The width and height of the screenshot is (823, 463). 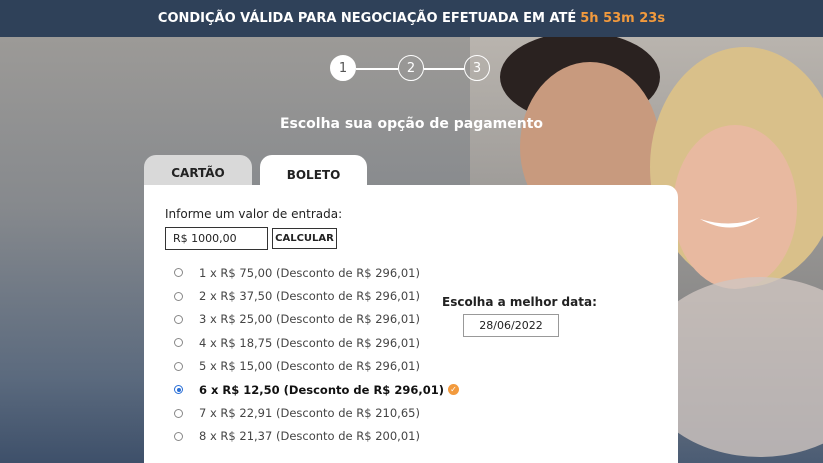 What do you see at coordinates (309, 296) in the screenshot?
I see `option-label: 2 x R$ 37,50 (Desconto de R$ 296,01)` at bounding box center [309, 296].